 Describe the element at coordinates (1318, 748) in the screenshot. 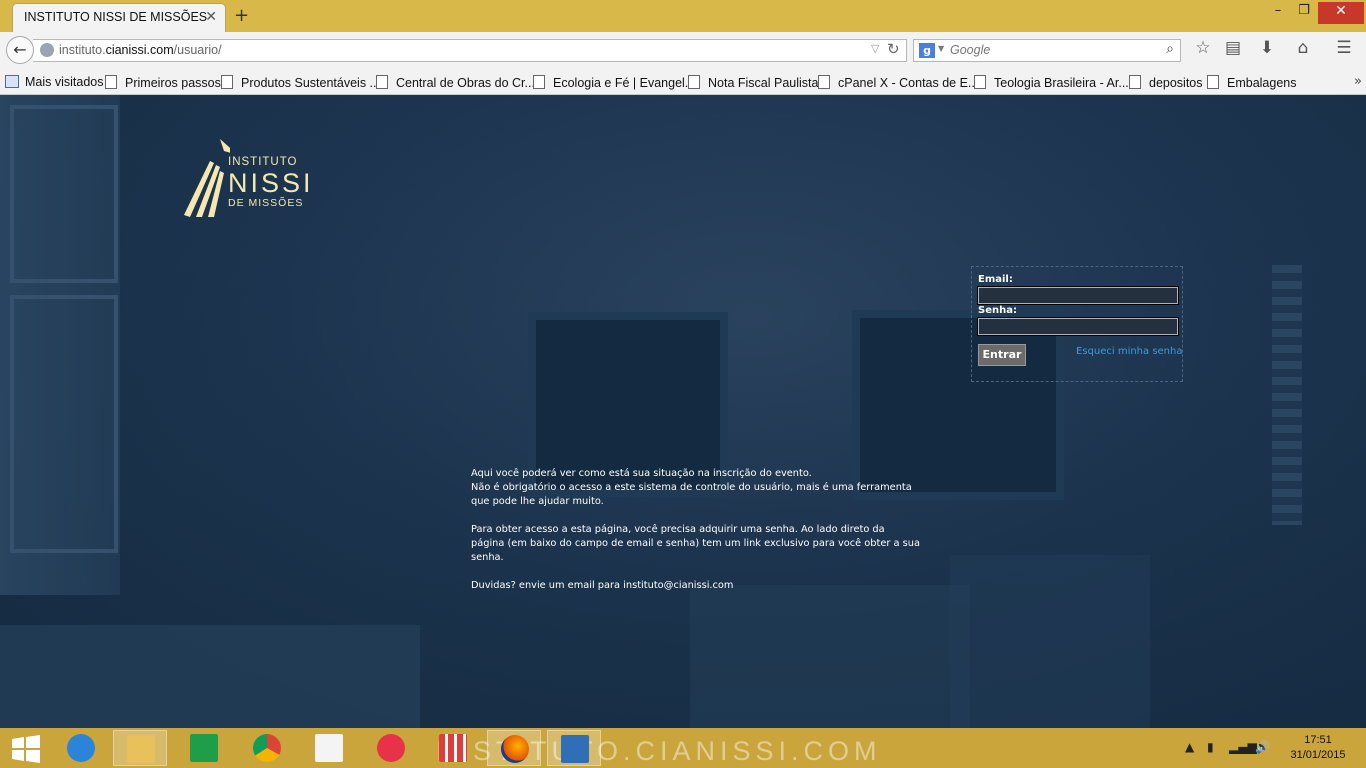

I see `clock: 17:51 31/01/2015` at that location.